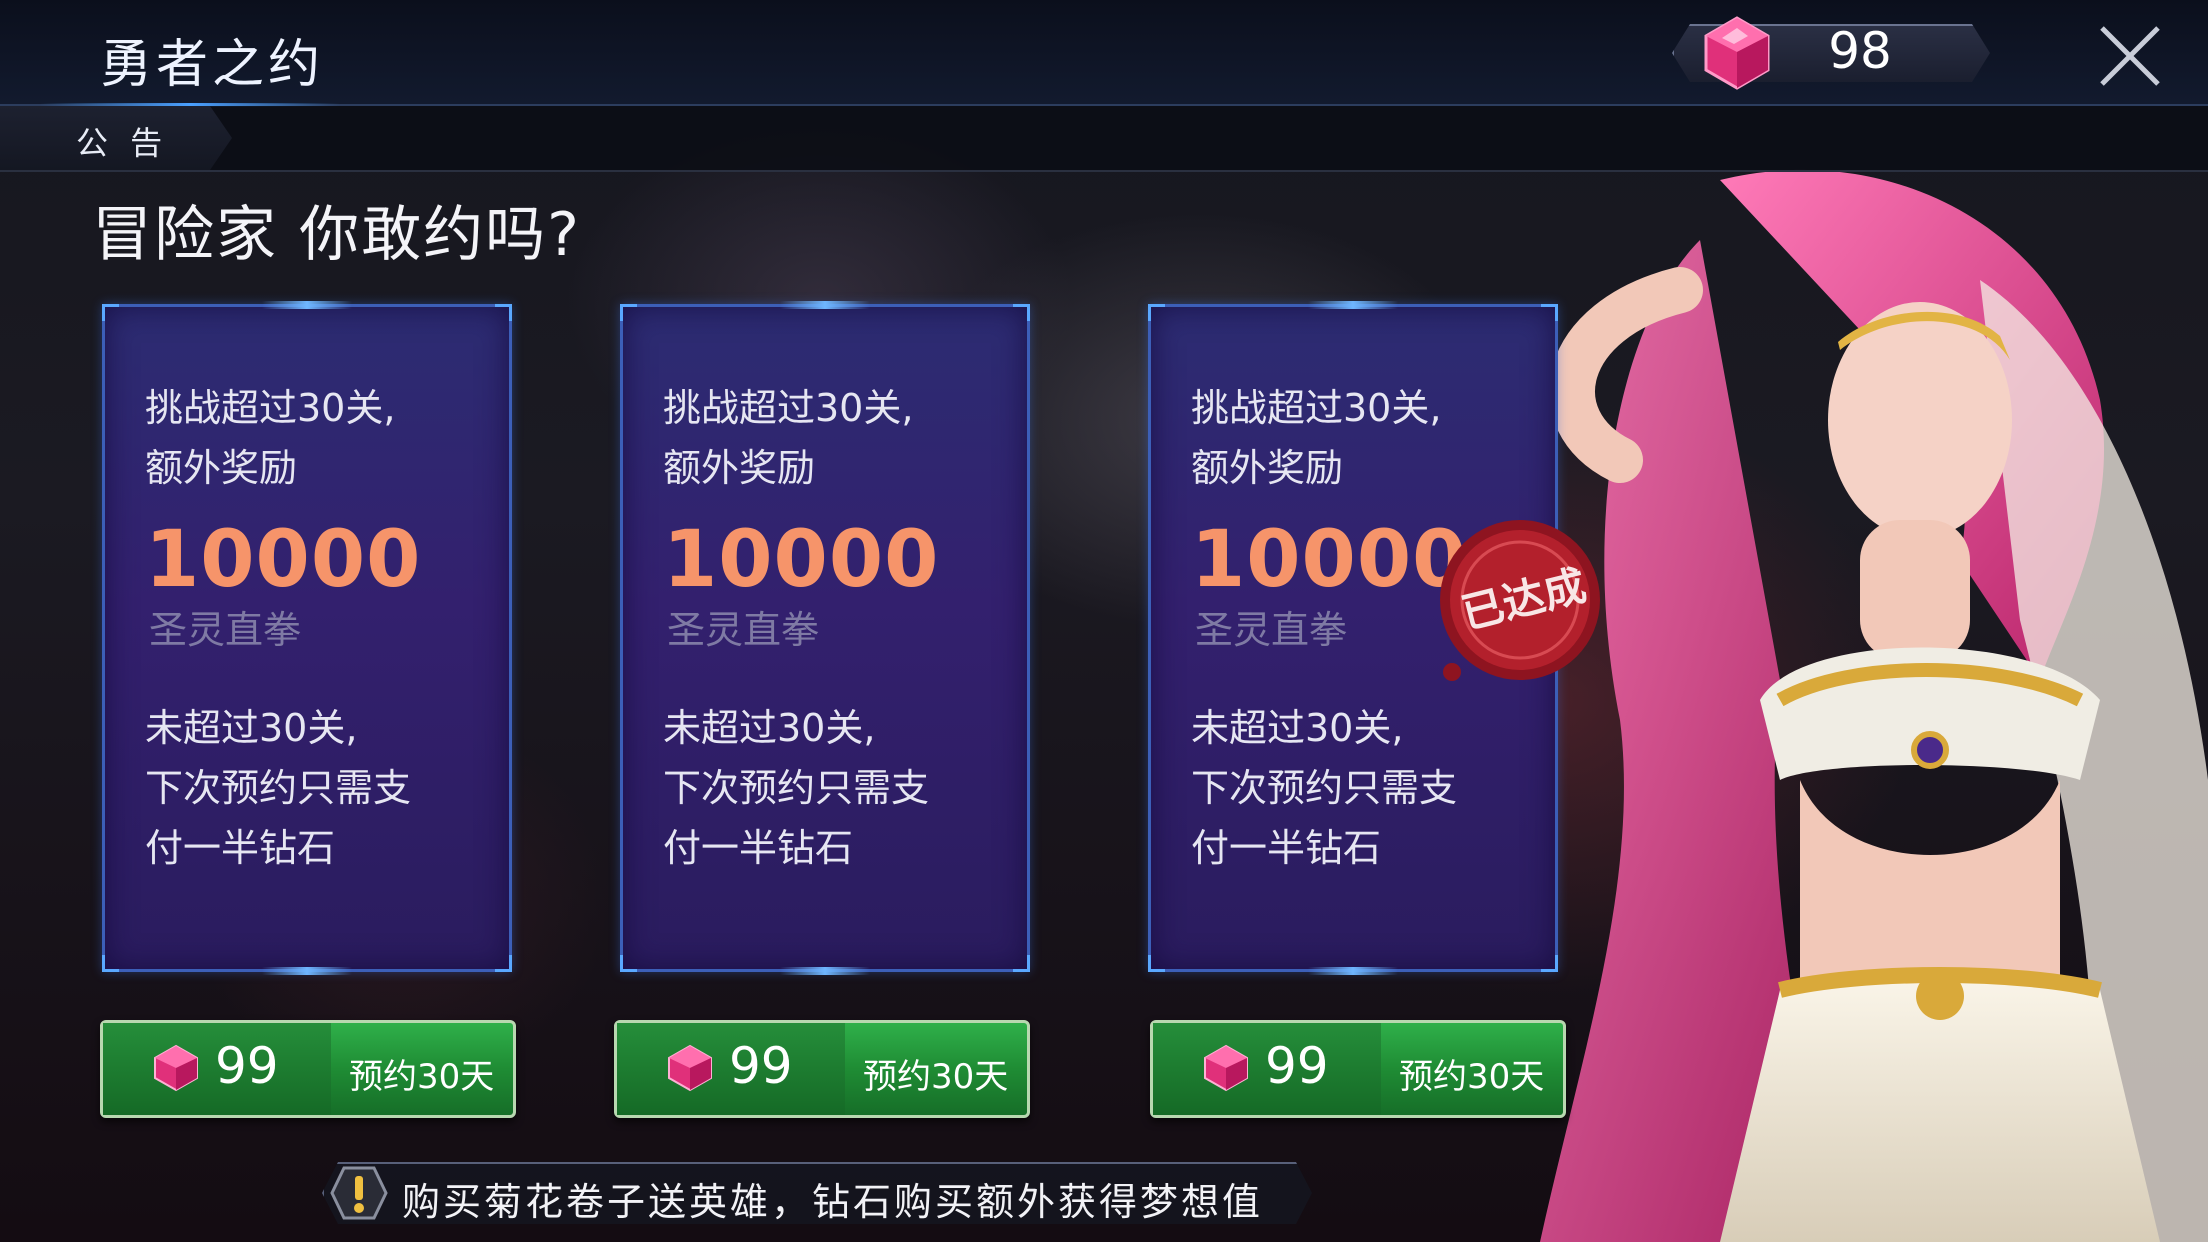  I want to click on gem-count: 98, so click(1860, 51).